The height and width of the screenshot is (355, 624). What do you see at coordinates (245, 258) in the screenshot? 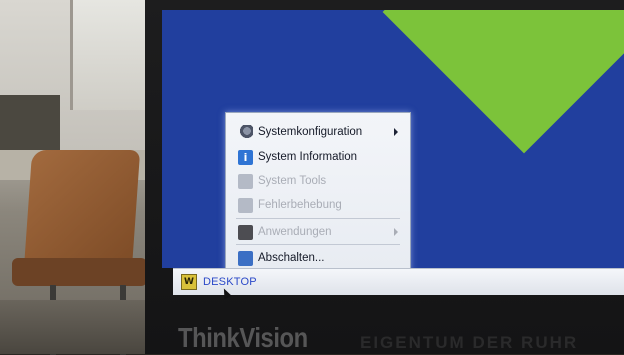
I see `power-icon` at bounding box center [245, 258].